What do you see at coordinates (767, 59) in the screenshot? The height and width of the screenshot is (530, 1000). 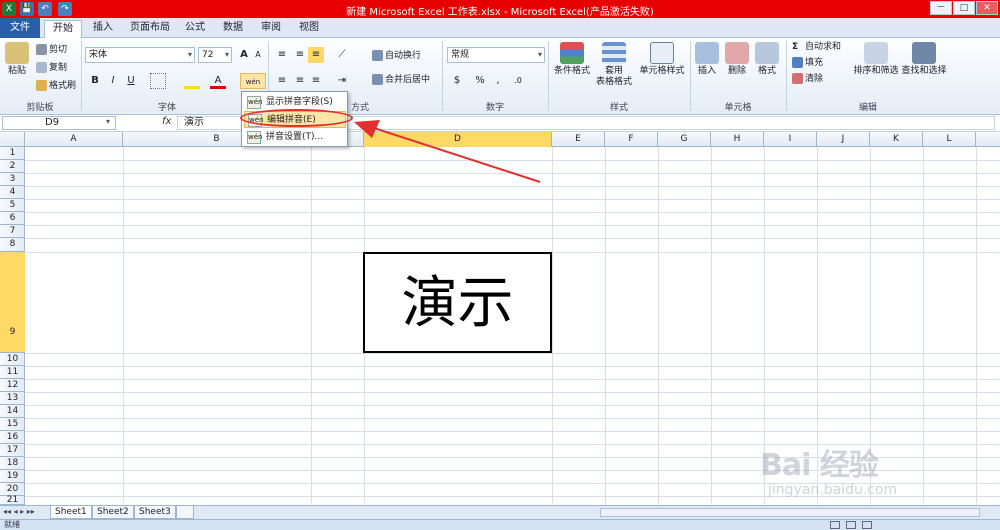 I see `format-cells-button: 格式` at bounding box center [767, 59].